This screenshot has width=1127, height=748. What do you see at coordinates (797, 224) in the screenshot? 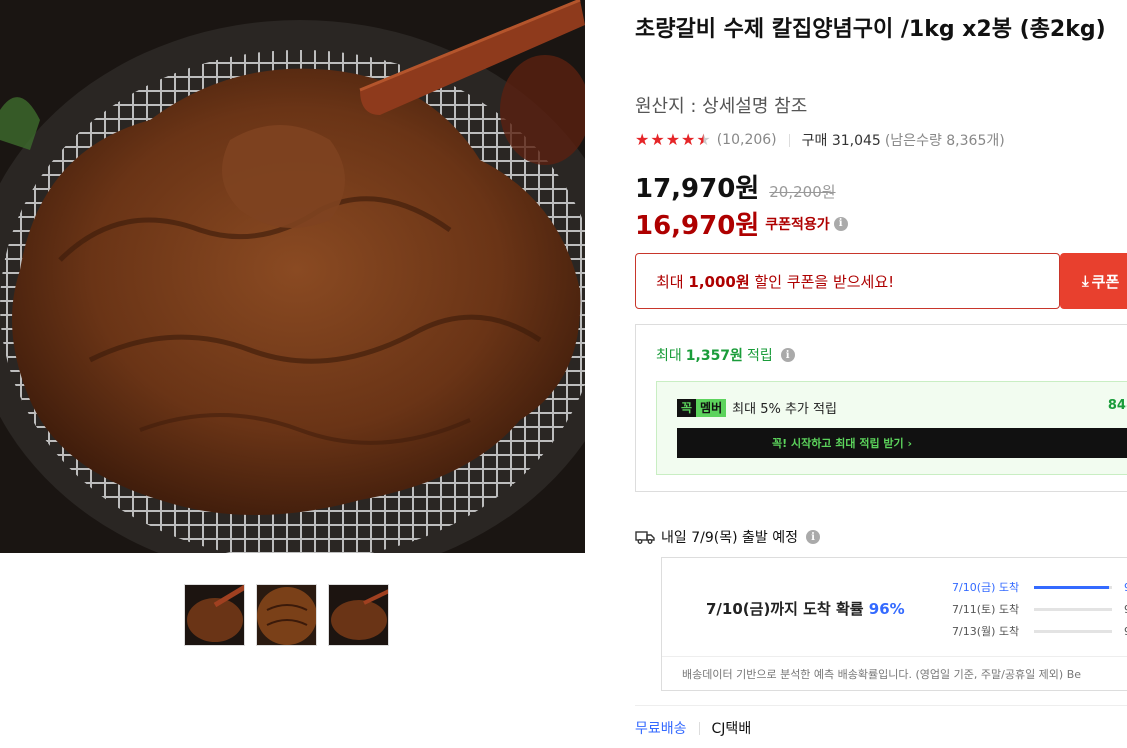
I see `coupon-price-label: 쿠폰적용가` at bounding box center [797, 224].